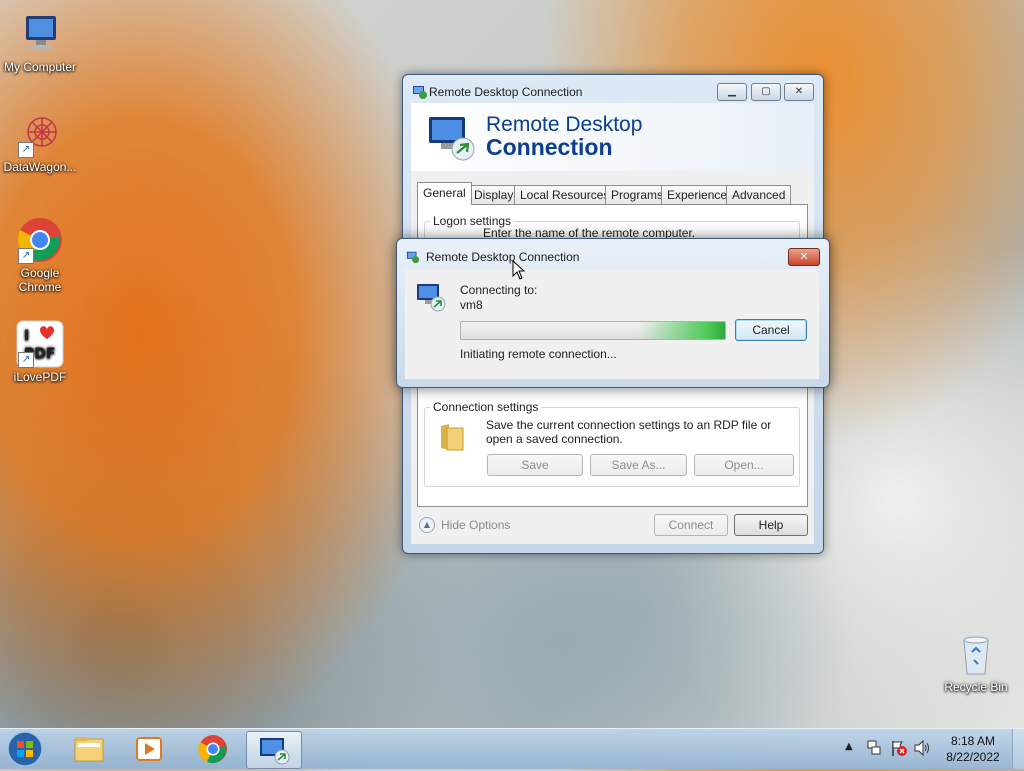  What do you see at coordinates (976, 687) in the screenshot?
I see `desktop-icon-label: Recycle Bin` at bounding box center [976, 687].